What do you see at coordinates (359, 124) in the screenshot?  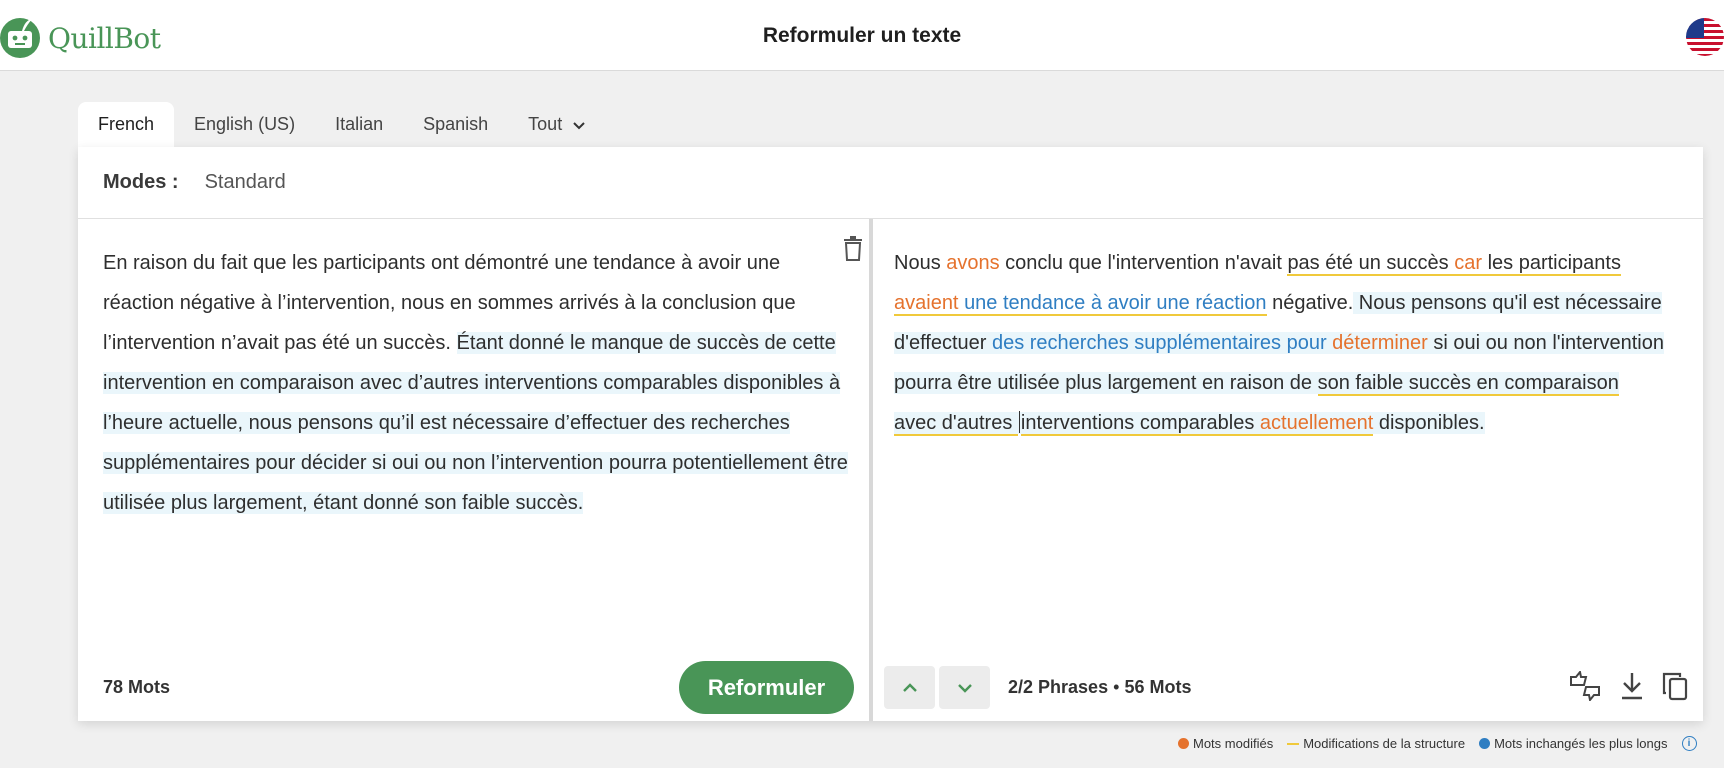 I see `tab-italian: Italian` at bounding box center [359, 124].